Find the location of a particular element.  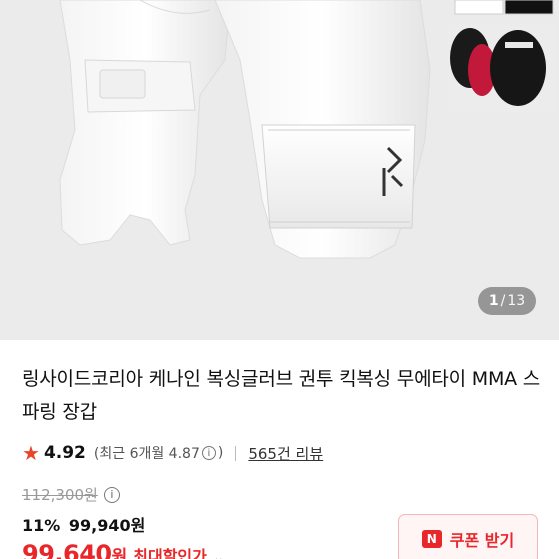

sale-price: 99,940원 is located at coordinates (107, 525).